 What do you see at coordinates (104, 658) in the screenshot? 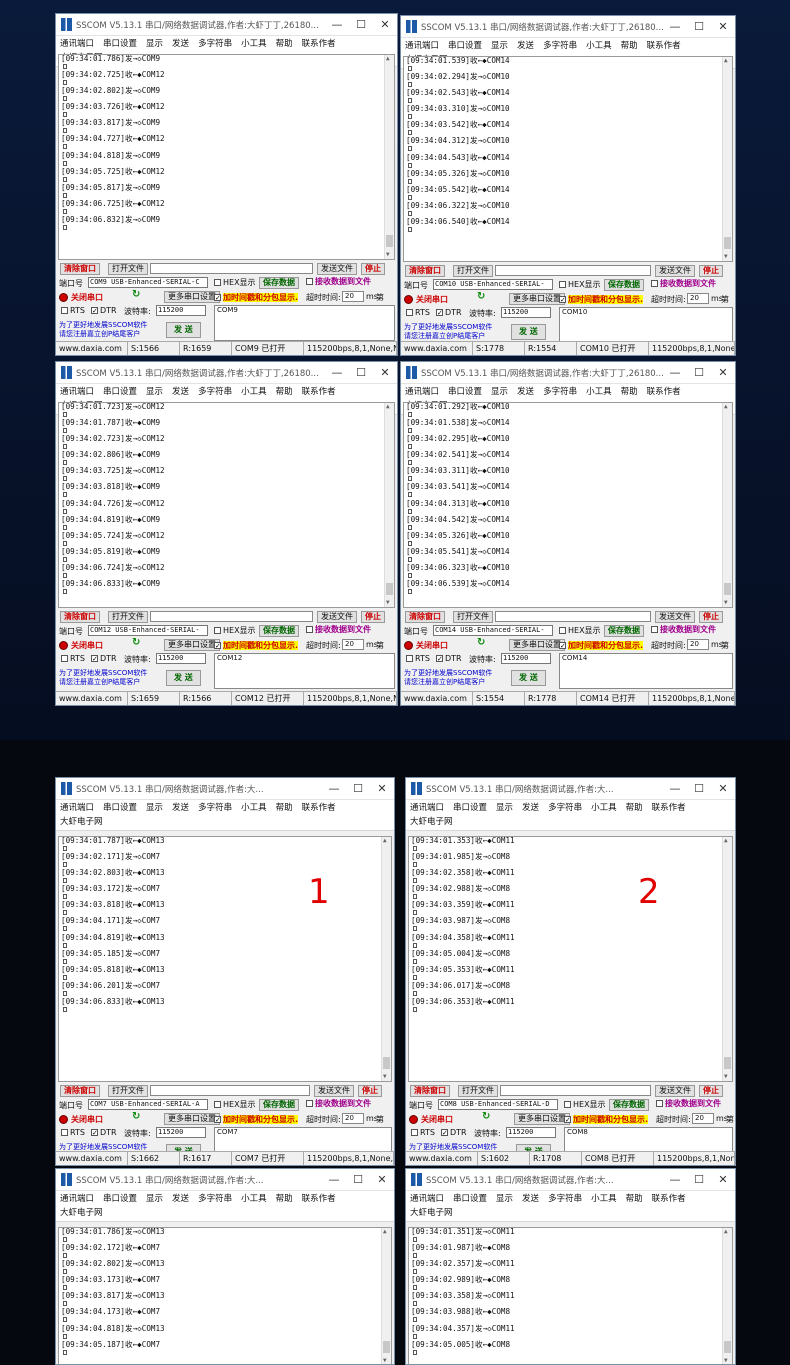
I see `dtr-checkbox: DTR` at bounding box center [104, 658].